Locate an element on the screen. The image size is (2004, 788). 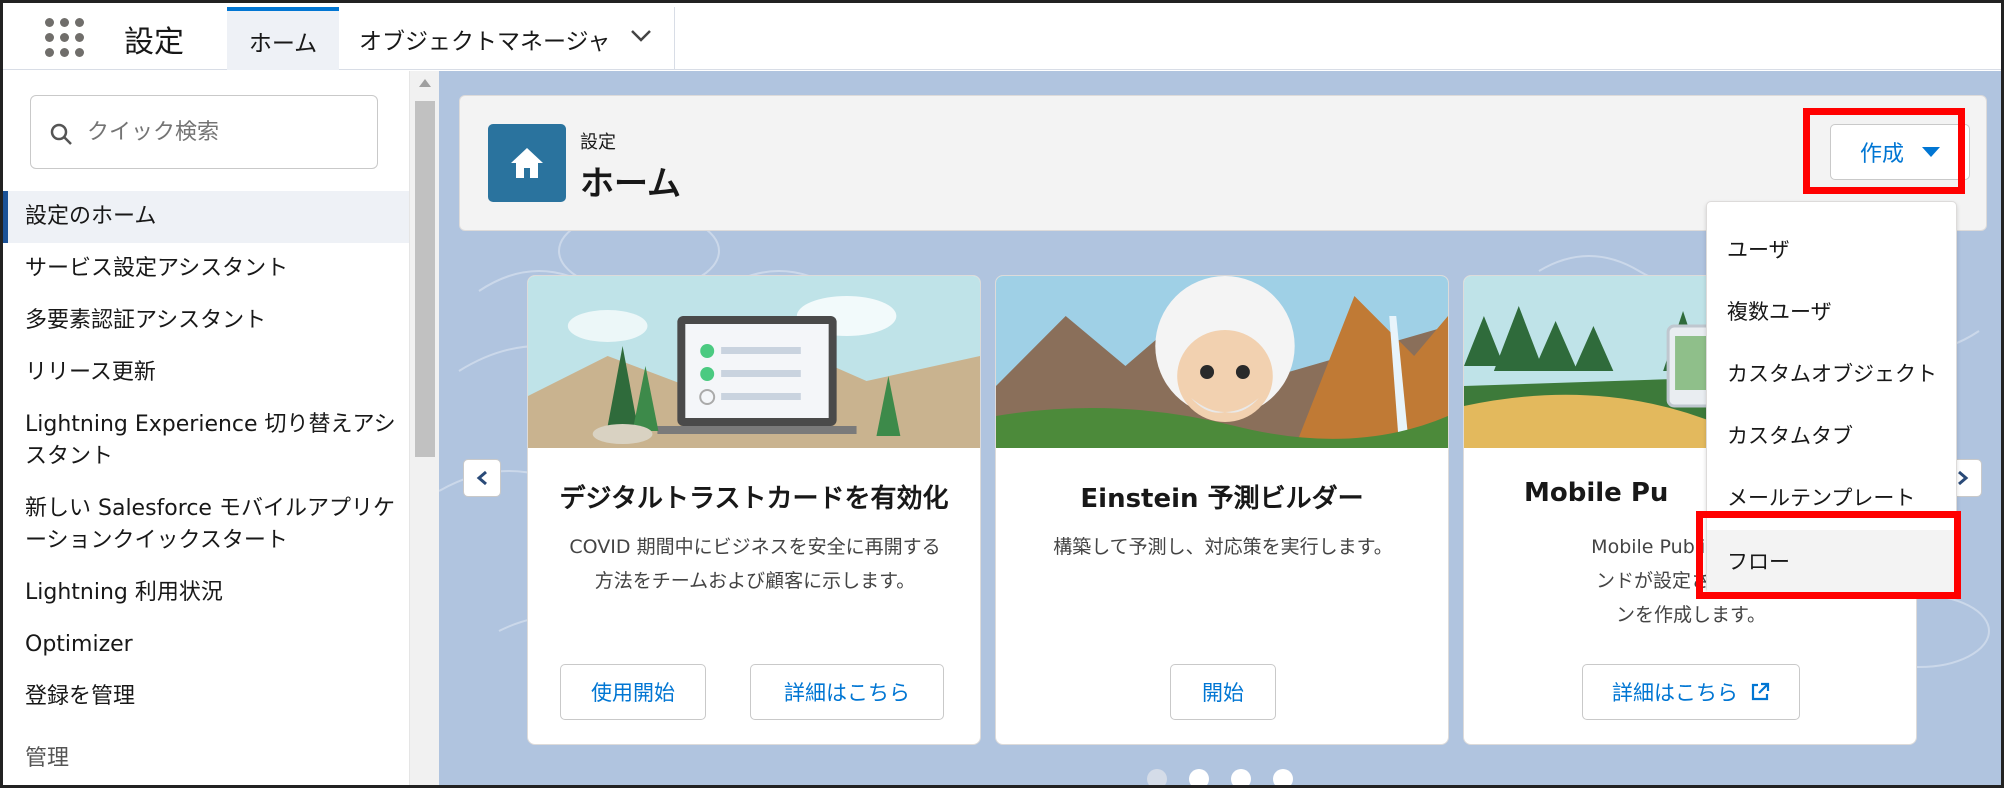
create-button-label: 作成 is located at coordinates (1881, 154).